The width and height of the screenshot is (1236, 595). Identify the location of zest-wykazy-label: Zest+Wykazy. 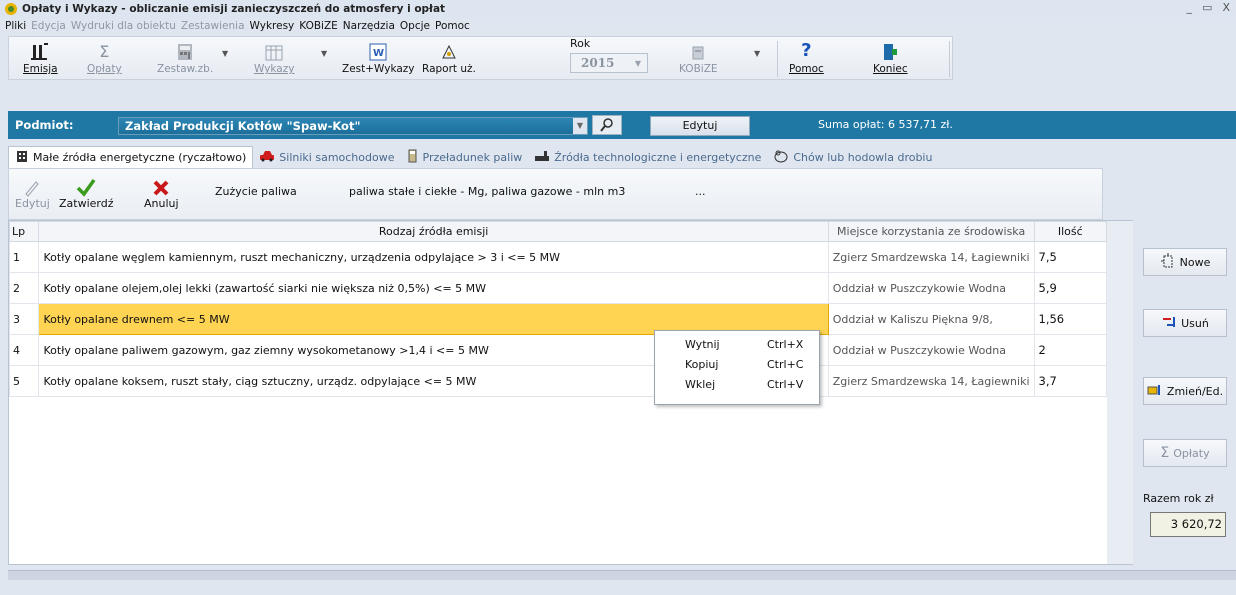
(378, 69).